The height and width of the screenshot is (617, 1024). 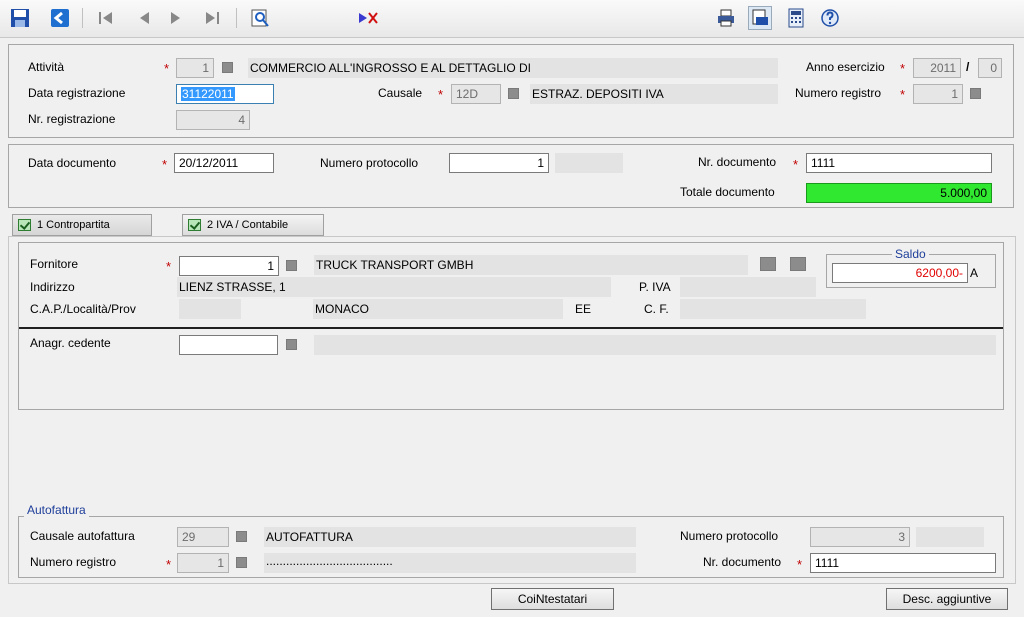 What do you see at coordinates (860, 537) in the screenshot?
I see `af-numero-protocollo-field: 3` at bounding box center [860, 537].